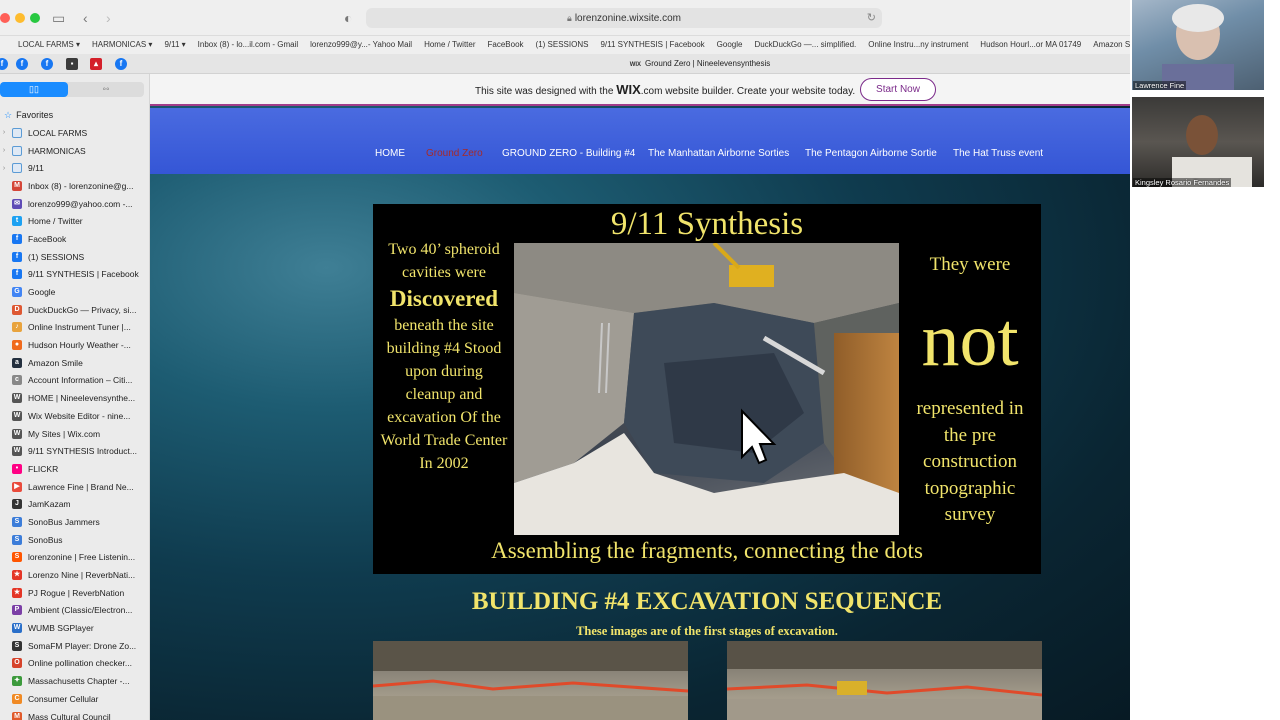 This screenshot has width=1280, height=720. What do you see at coordinates (85, 18) in the screenshot?
I see `back-icon: ‹` at bounding box center [85, 18].